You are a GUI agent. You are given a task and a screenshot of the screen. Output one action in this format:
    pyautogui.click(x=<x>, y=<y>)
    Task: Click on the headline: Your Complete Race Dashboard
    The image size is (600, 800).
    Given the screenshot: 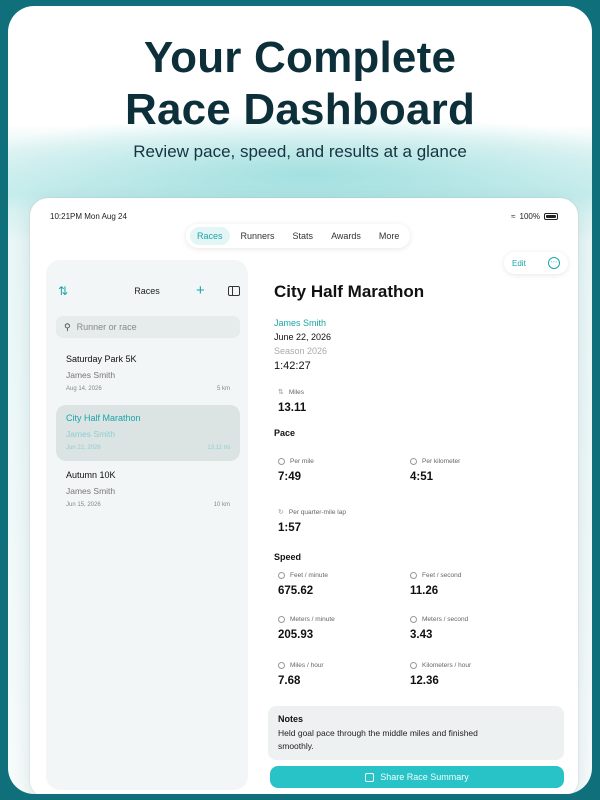 What is the action you would take?
    pyautogui.click(x=300, y=84)
    